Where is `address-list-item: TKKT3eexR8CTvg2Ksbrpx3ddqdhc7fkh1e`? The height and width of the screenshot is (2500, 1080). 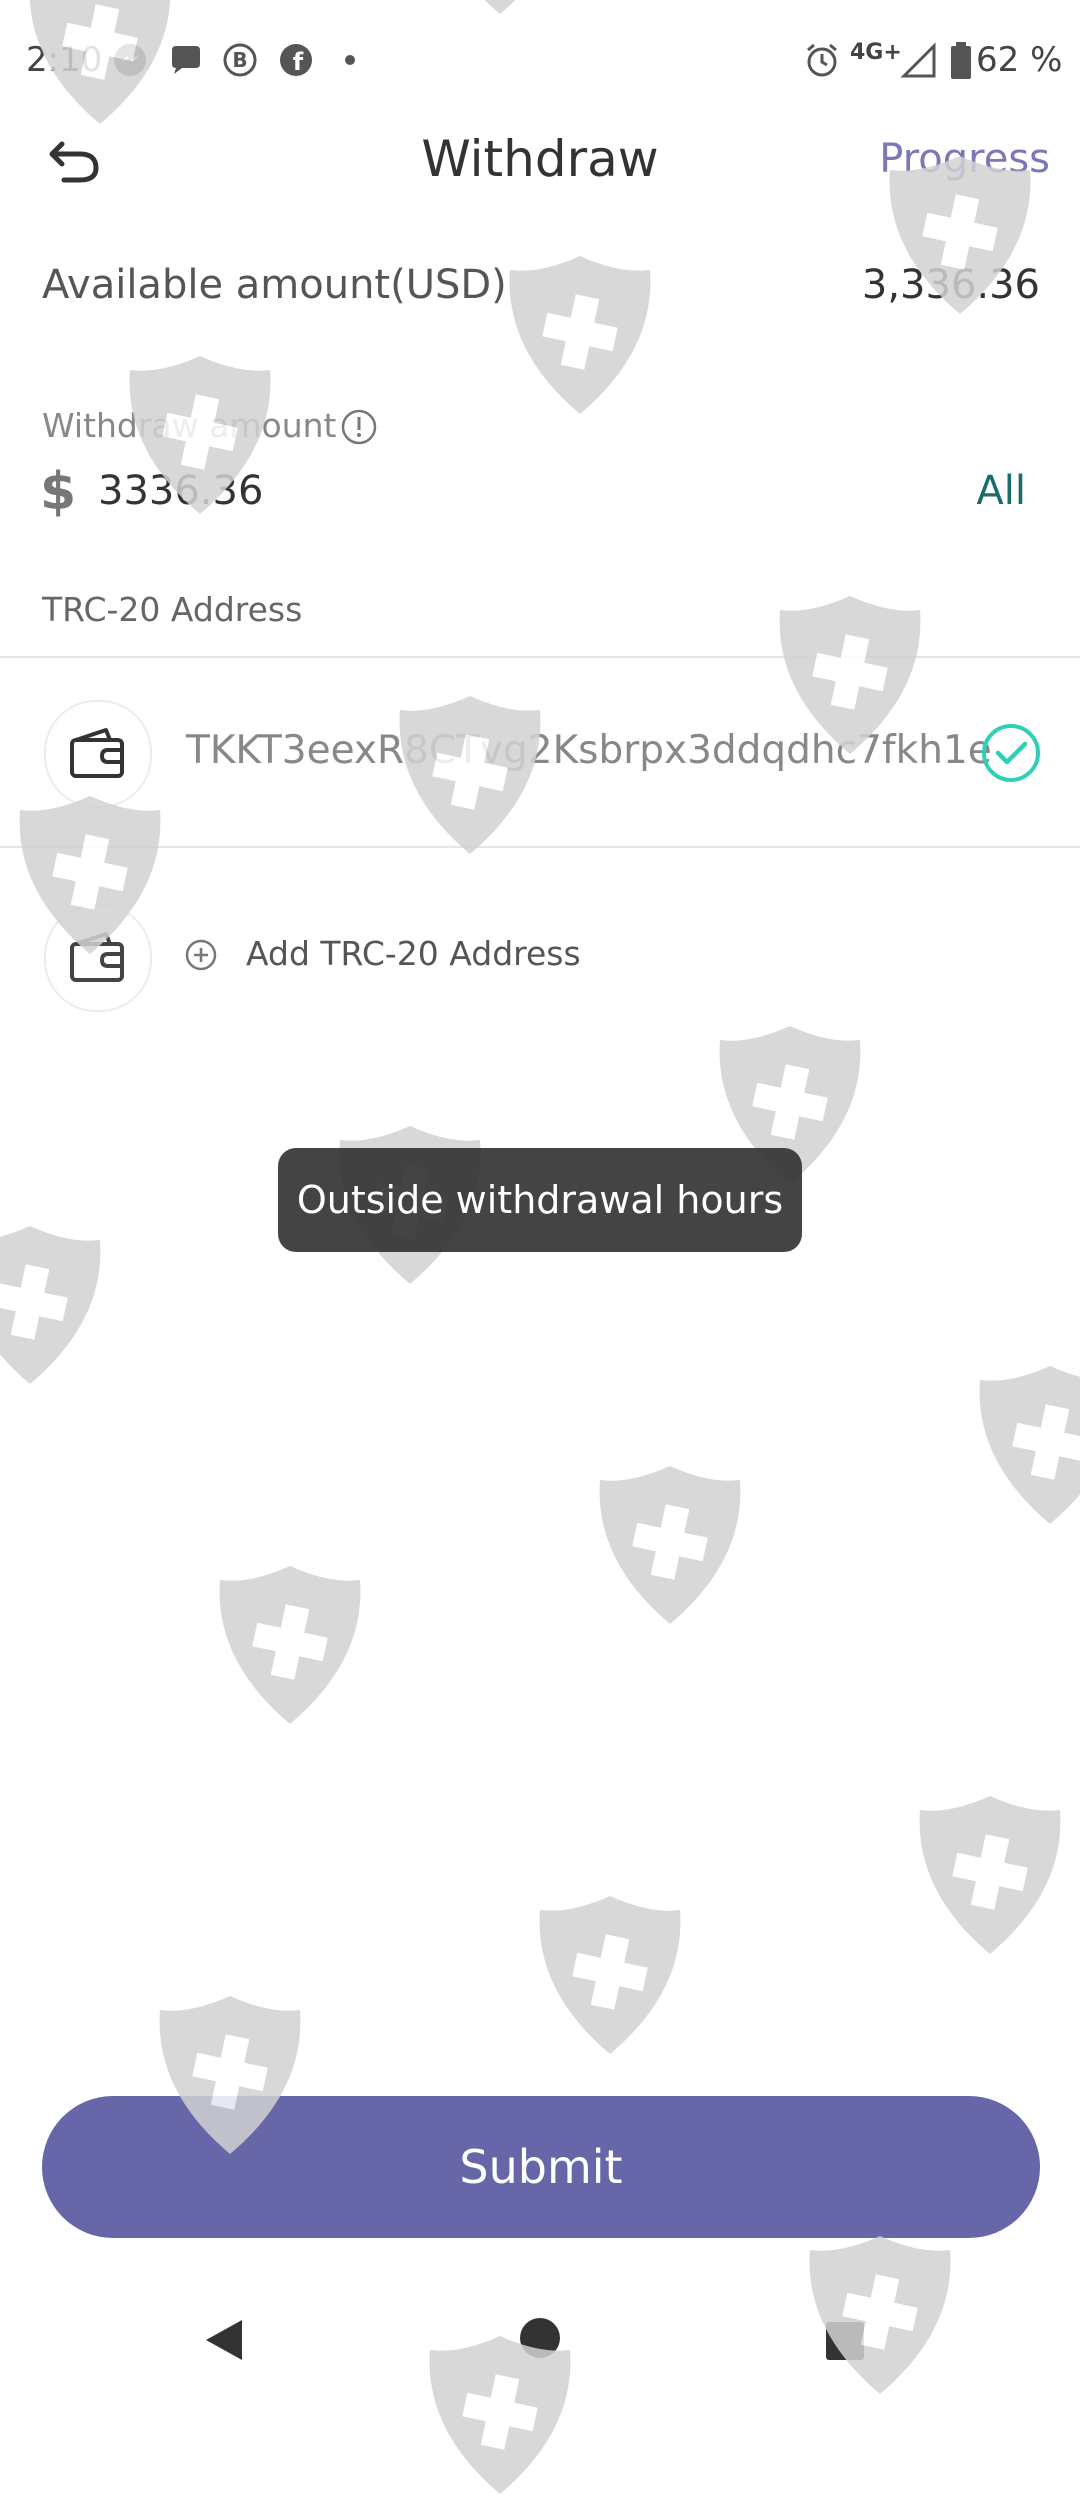 address-list-item: TKKT3eexR8CTvg2Ksbrpx3ddqdhc7fkh1e is located at coordinates (540, 753).